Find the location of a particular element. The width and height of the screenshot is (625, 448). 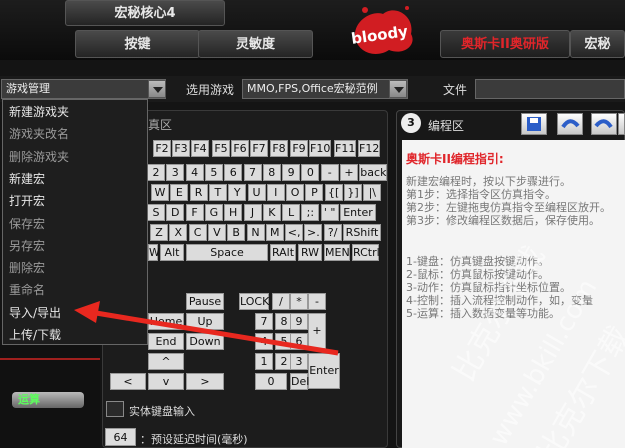

key: ?/ is located at coordinates (332, 232).